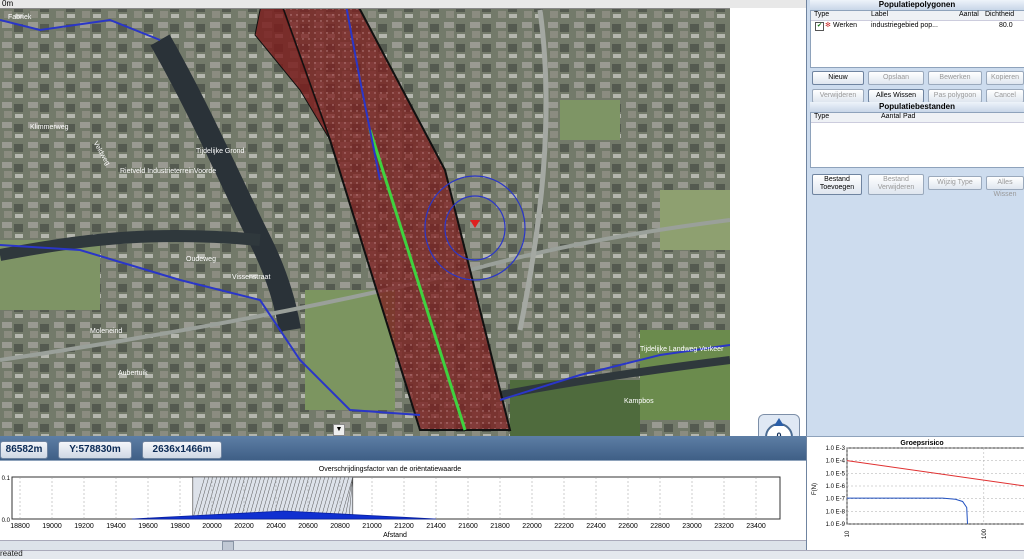  What do you see at coordinates (106, 331) in the screenshot?
I see `street-label: Moleneind` at bounding box center [106, 331].